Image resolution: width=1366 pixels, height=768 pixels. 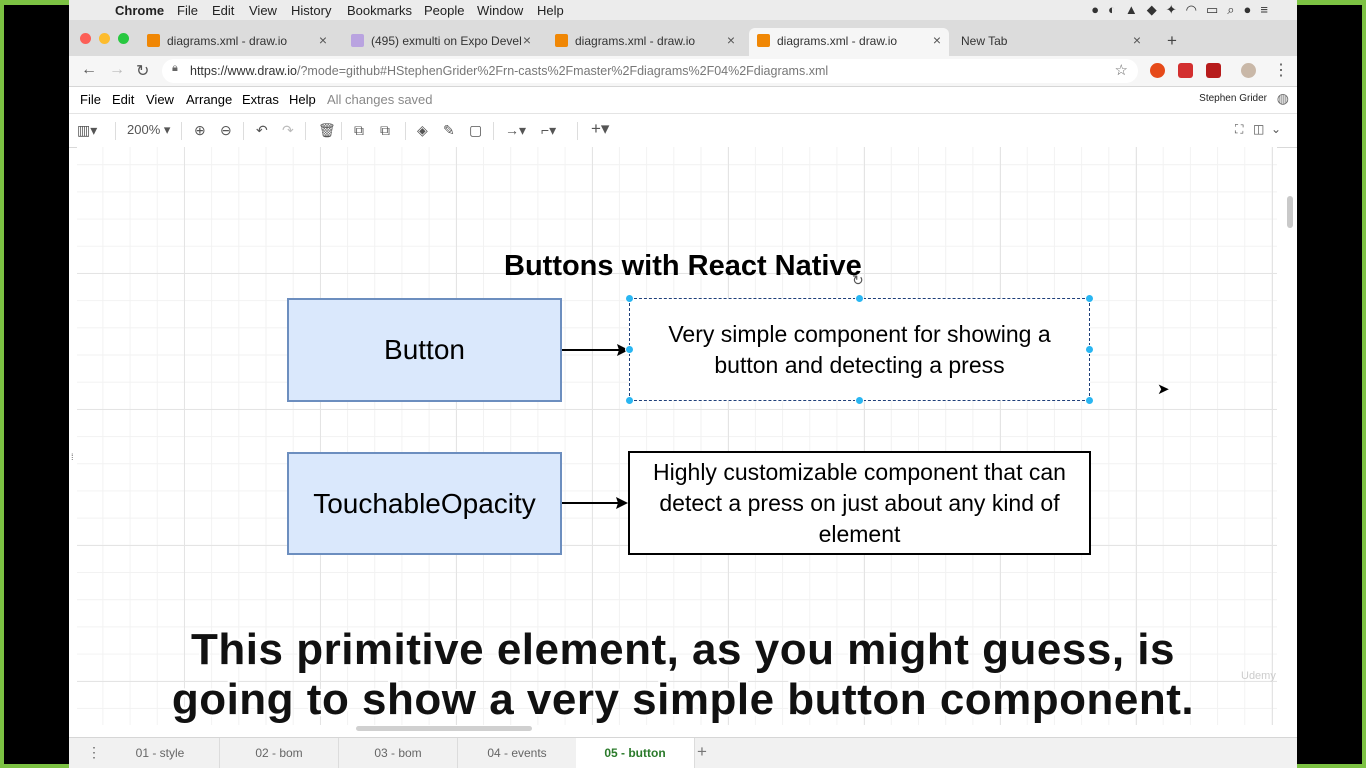 I want to click on connector-arrow-button, so click(x=595, y=350).